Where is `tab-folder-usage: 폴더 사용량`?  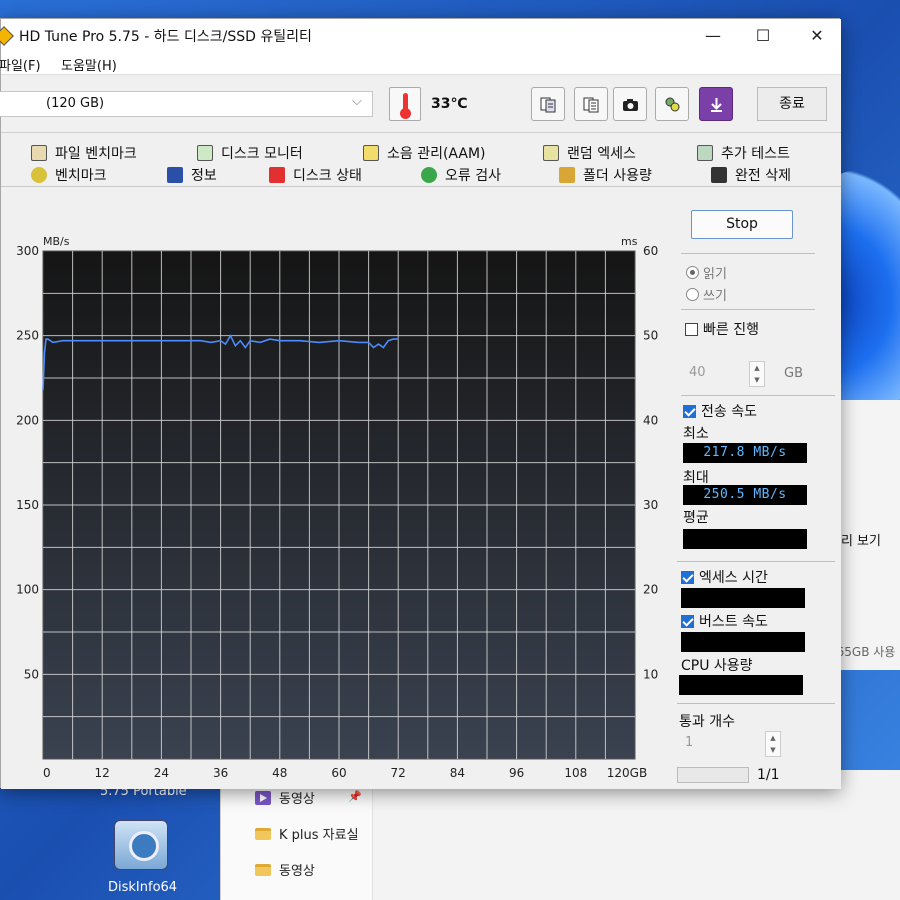 tab-folder-usage: 폴더 사용량 is located at coordinates (605, 175).